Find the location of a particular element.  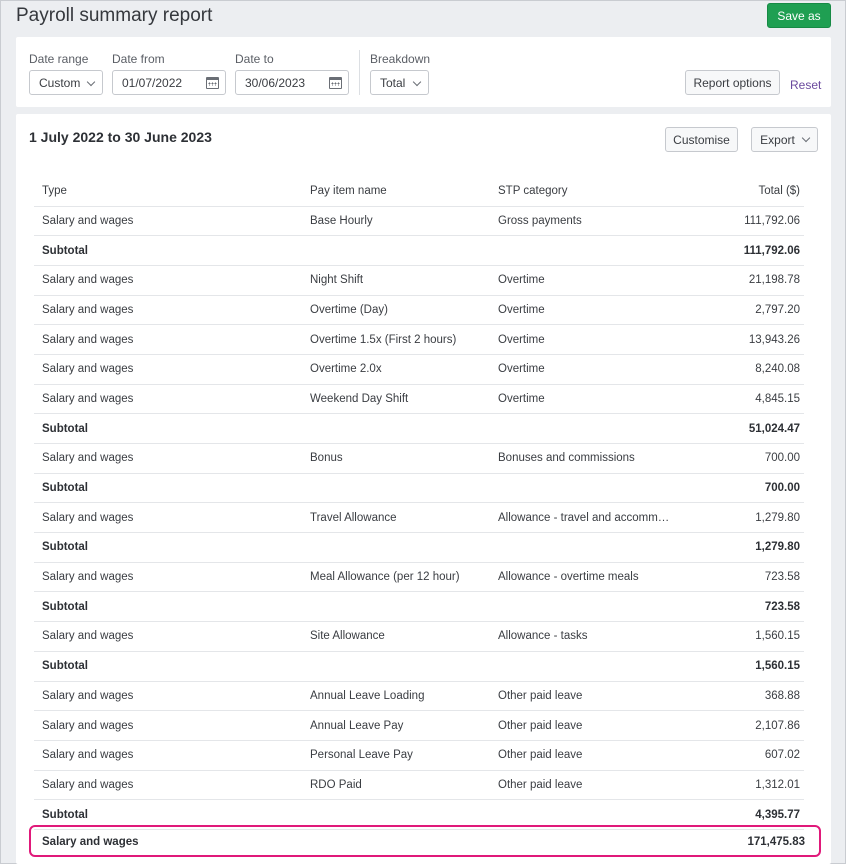

date-from-field: 01/07/2022 is located at coordinates (169, 82).